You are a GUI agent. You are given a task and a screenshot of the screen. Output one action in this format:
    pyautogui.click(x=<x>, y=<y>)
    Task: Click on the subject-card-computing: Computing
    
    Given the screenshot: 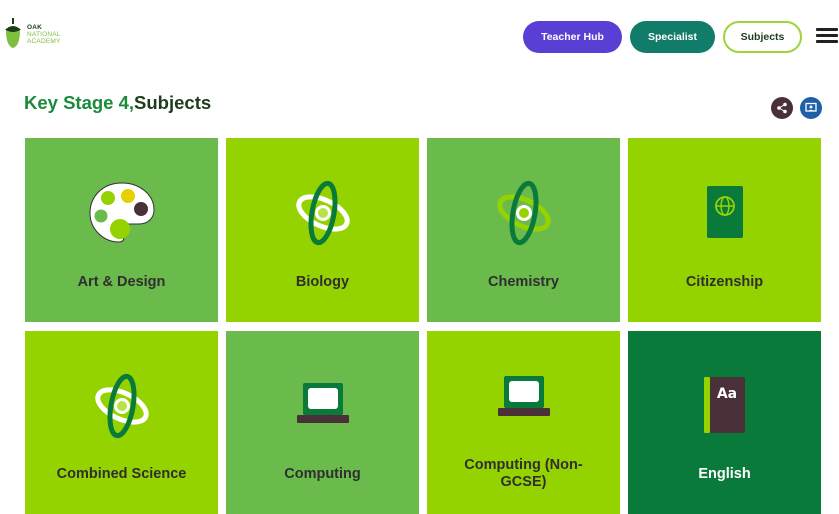 What is the action you would take?
    pyautogui.click(x=322, y=422)
    